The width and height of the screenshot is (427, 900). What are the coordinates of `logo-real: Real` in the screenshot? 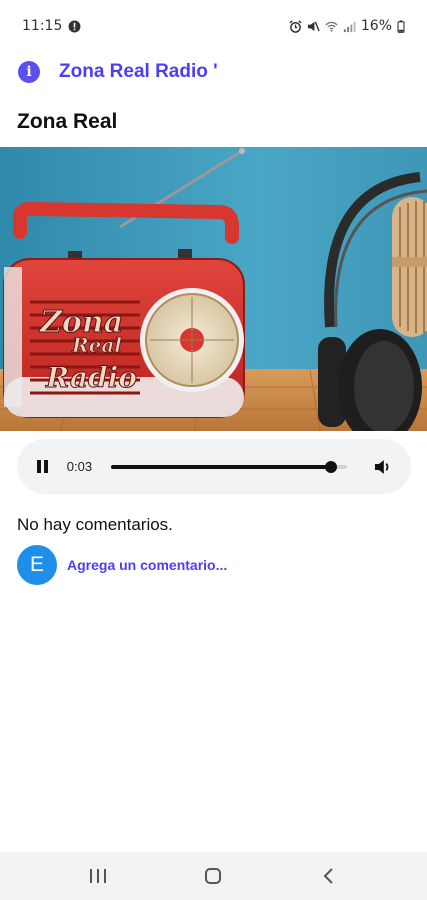 It's located at (96, 345).